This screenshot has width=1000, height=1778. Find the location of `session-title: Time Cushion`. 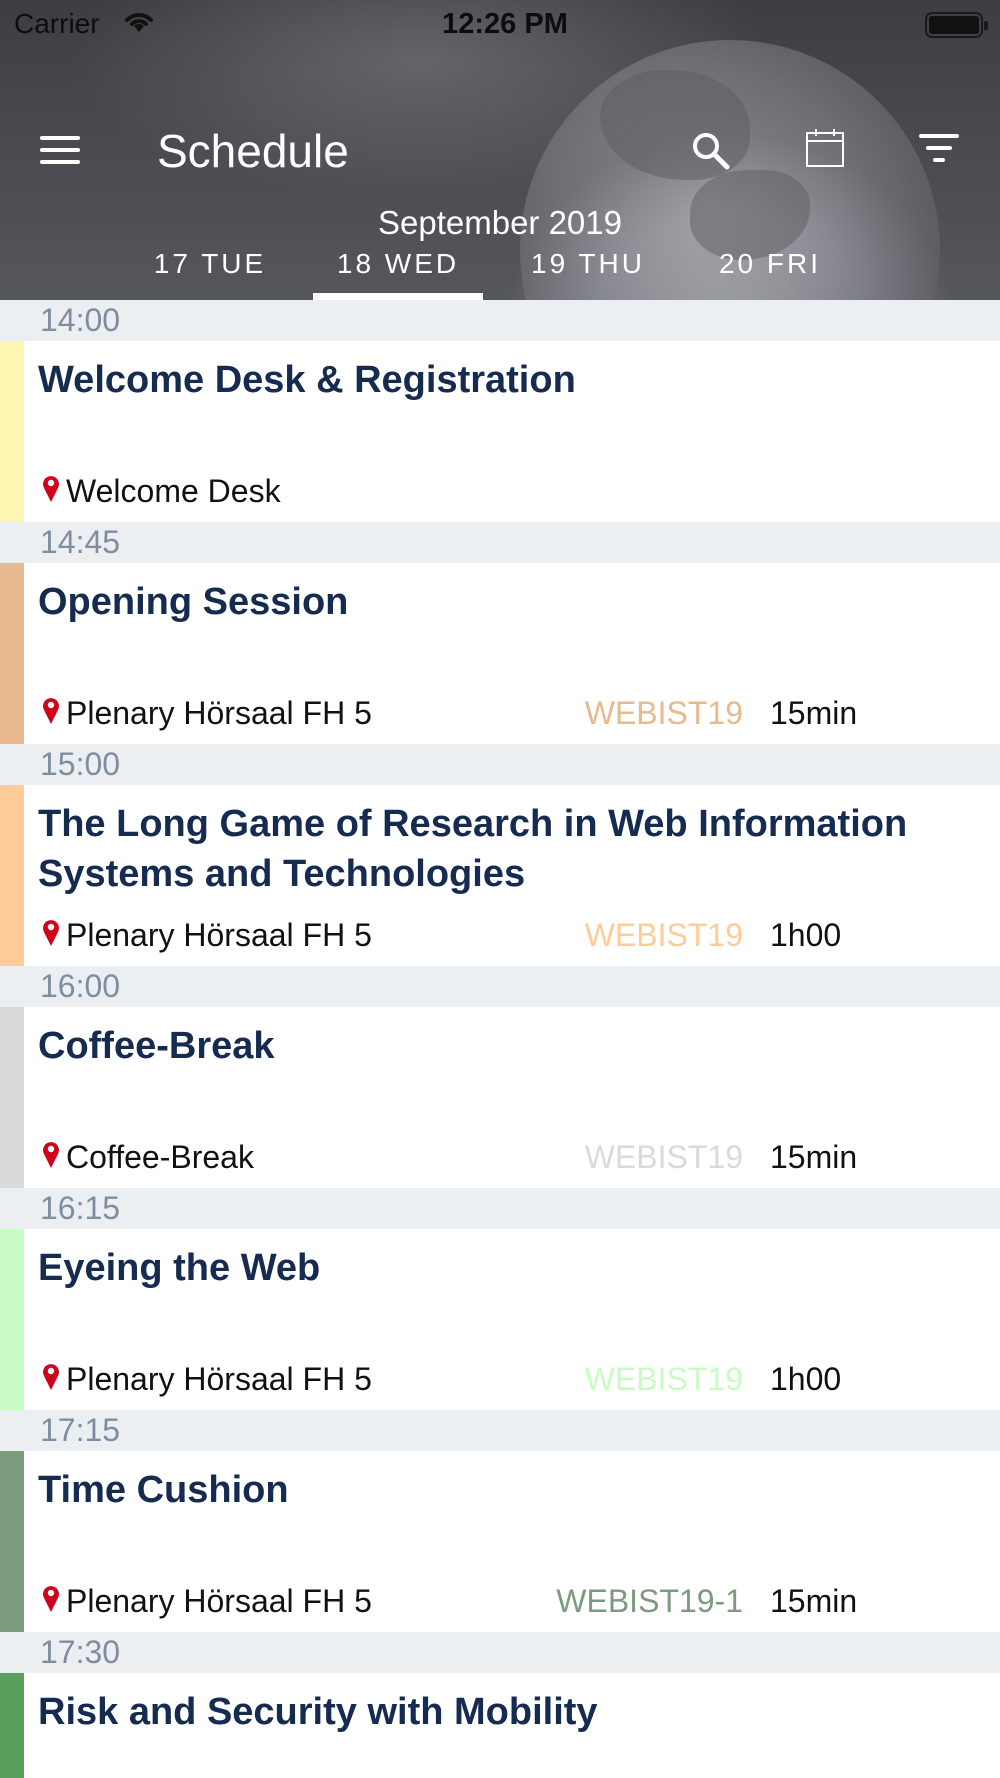

session-title: Time Cushion is located at coordinates (163, 1490).